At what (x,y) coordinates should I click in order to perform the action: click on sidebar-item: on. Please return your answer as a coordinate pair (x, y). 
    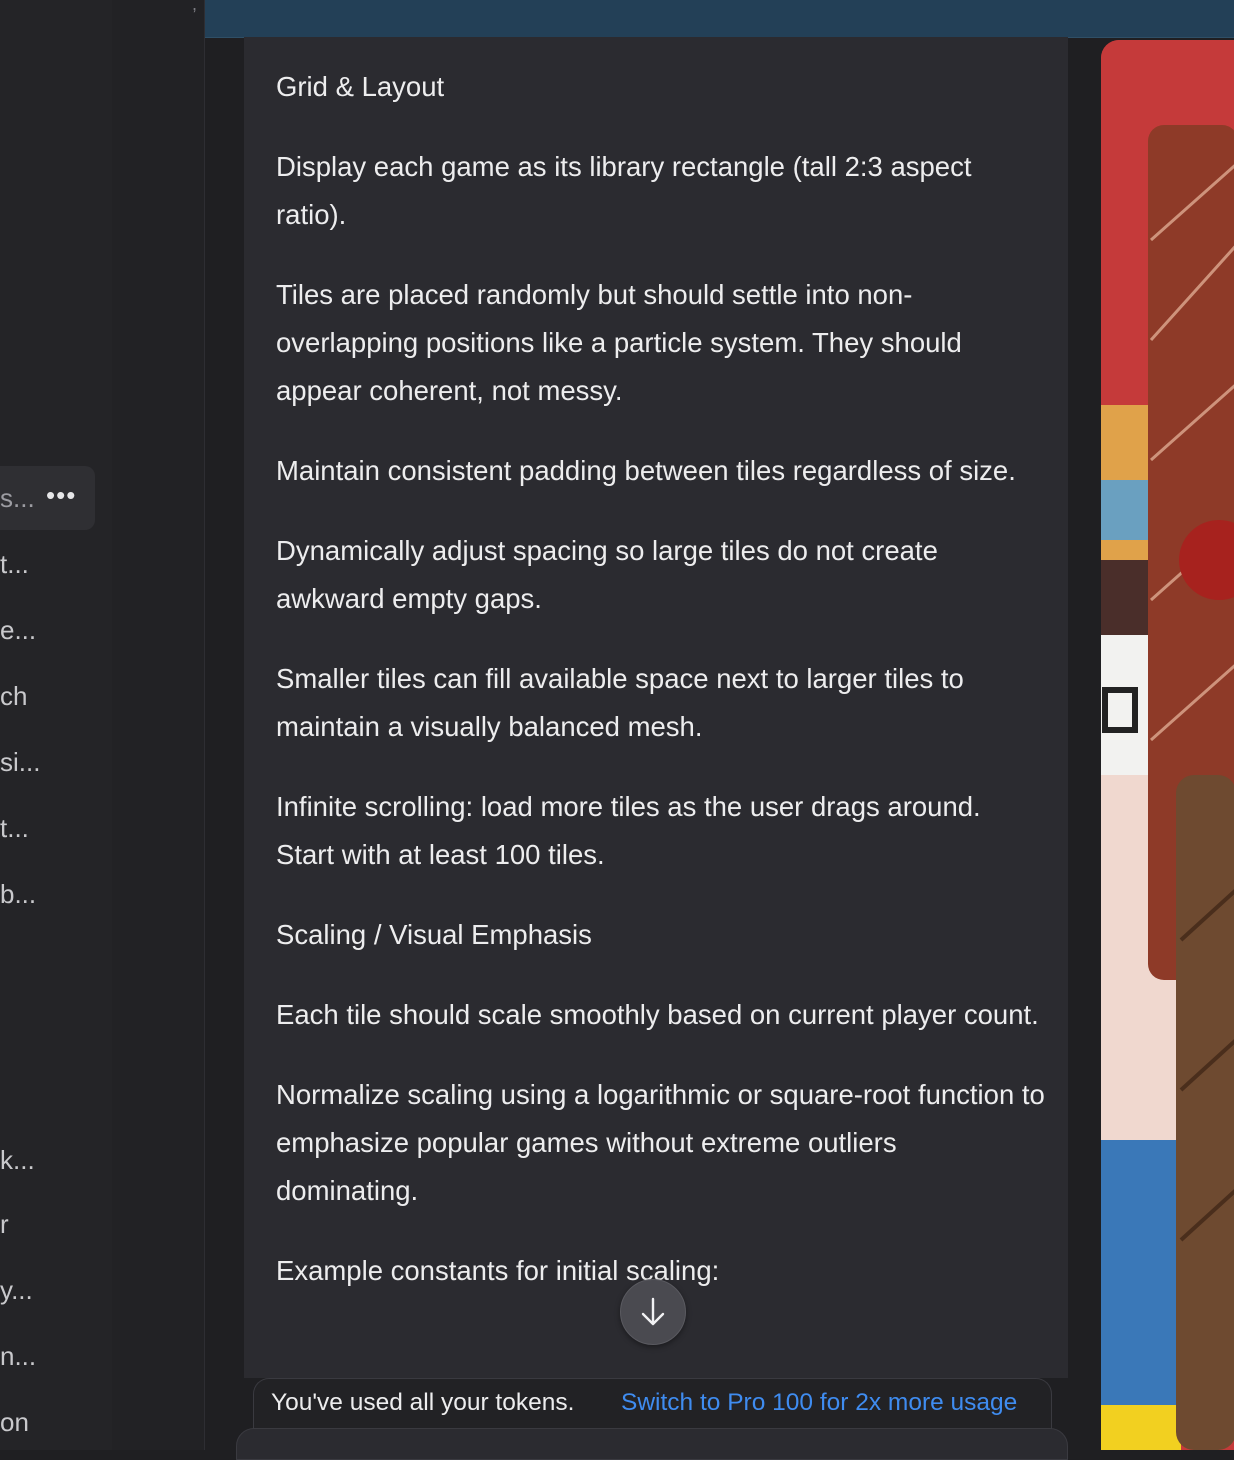
    Looking at the image, I should click on (14, 1422).